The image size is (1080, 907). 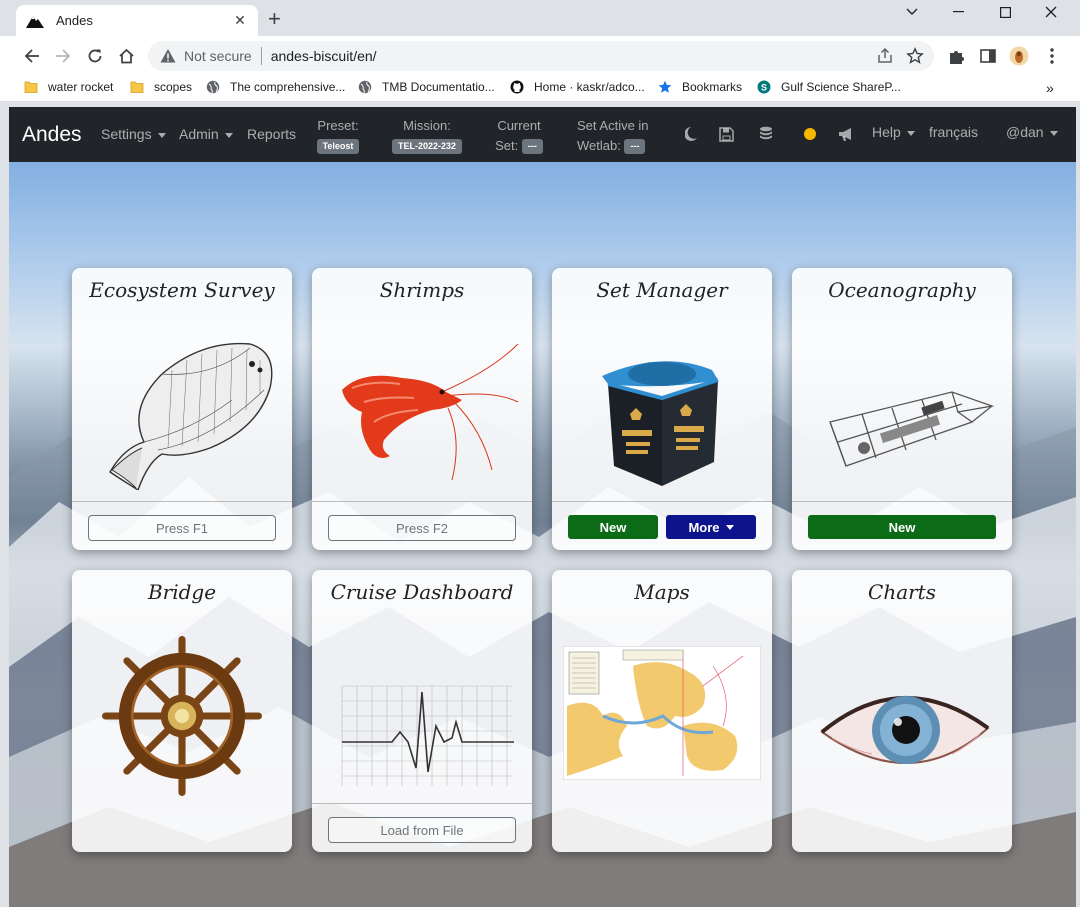 I want to click on bookmark-item: water rocket, so click(x=68, y=87).